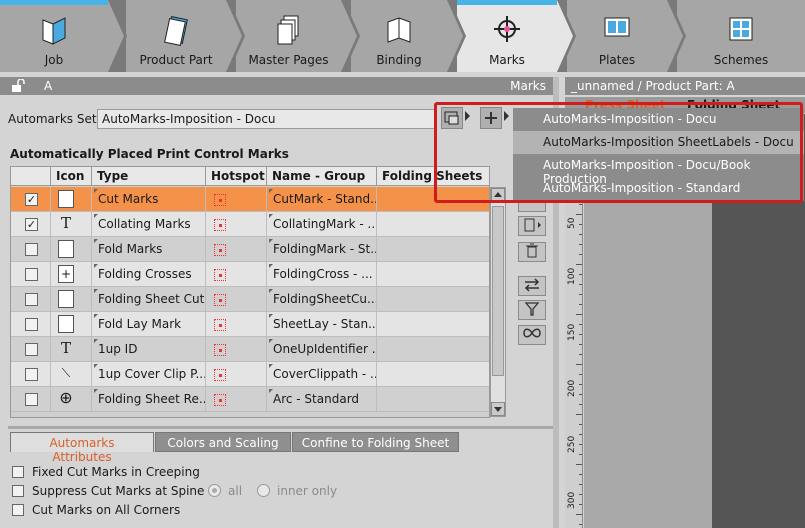 The width and height of the screenshot is (805, 528). Describe the element at coordinates (280, 427) in the screenshot. I see `tabs-divider` at that location.